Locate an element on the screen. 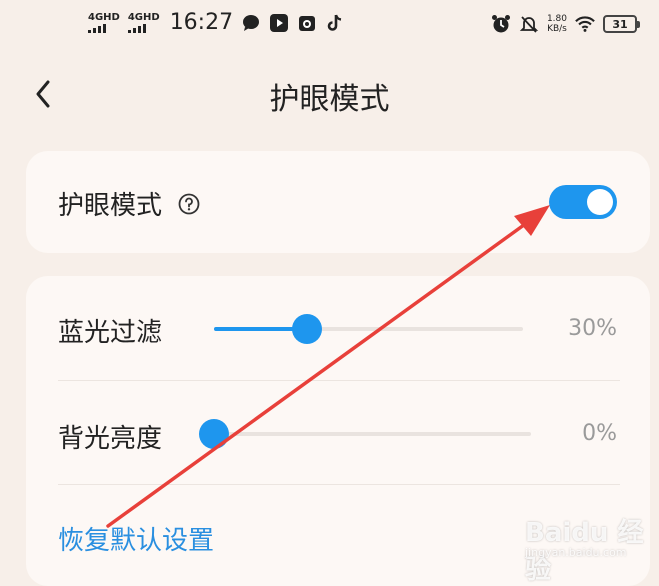 This screenshot has width=659, height=586. status-bar: 4GHD 4GHD 16:27 1.80 KB/s 31 is located at coordinates (329, 27).